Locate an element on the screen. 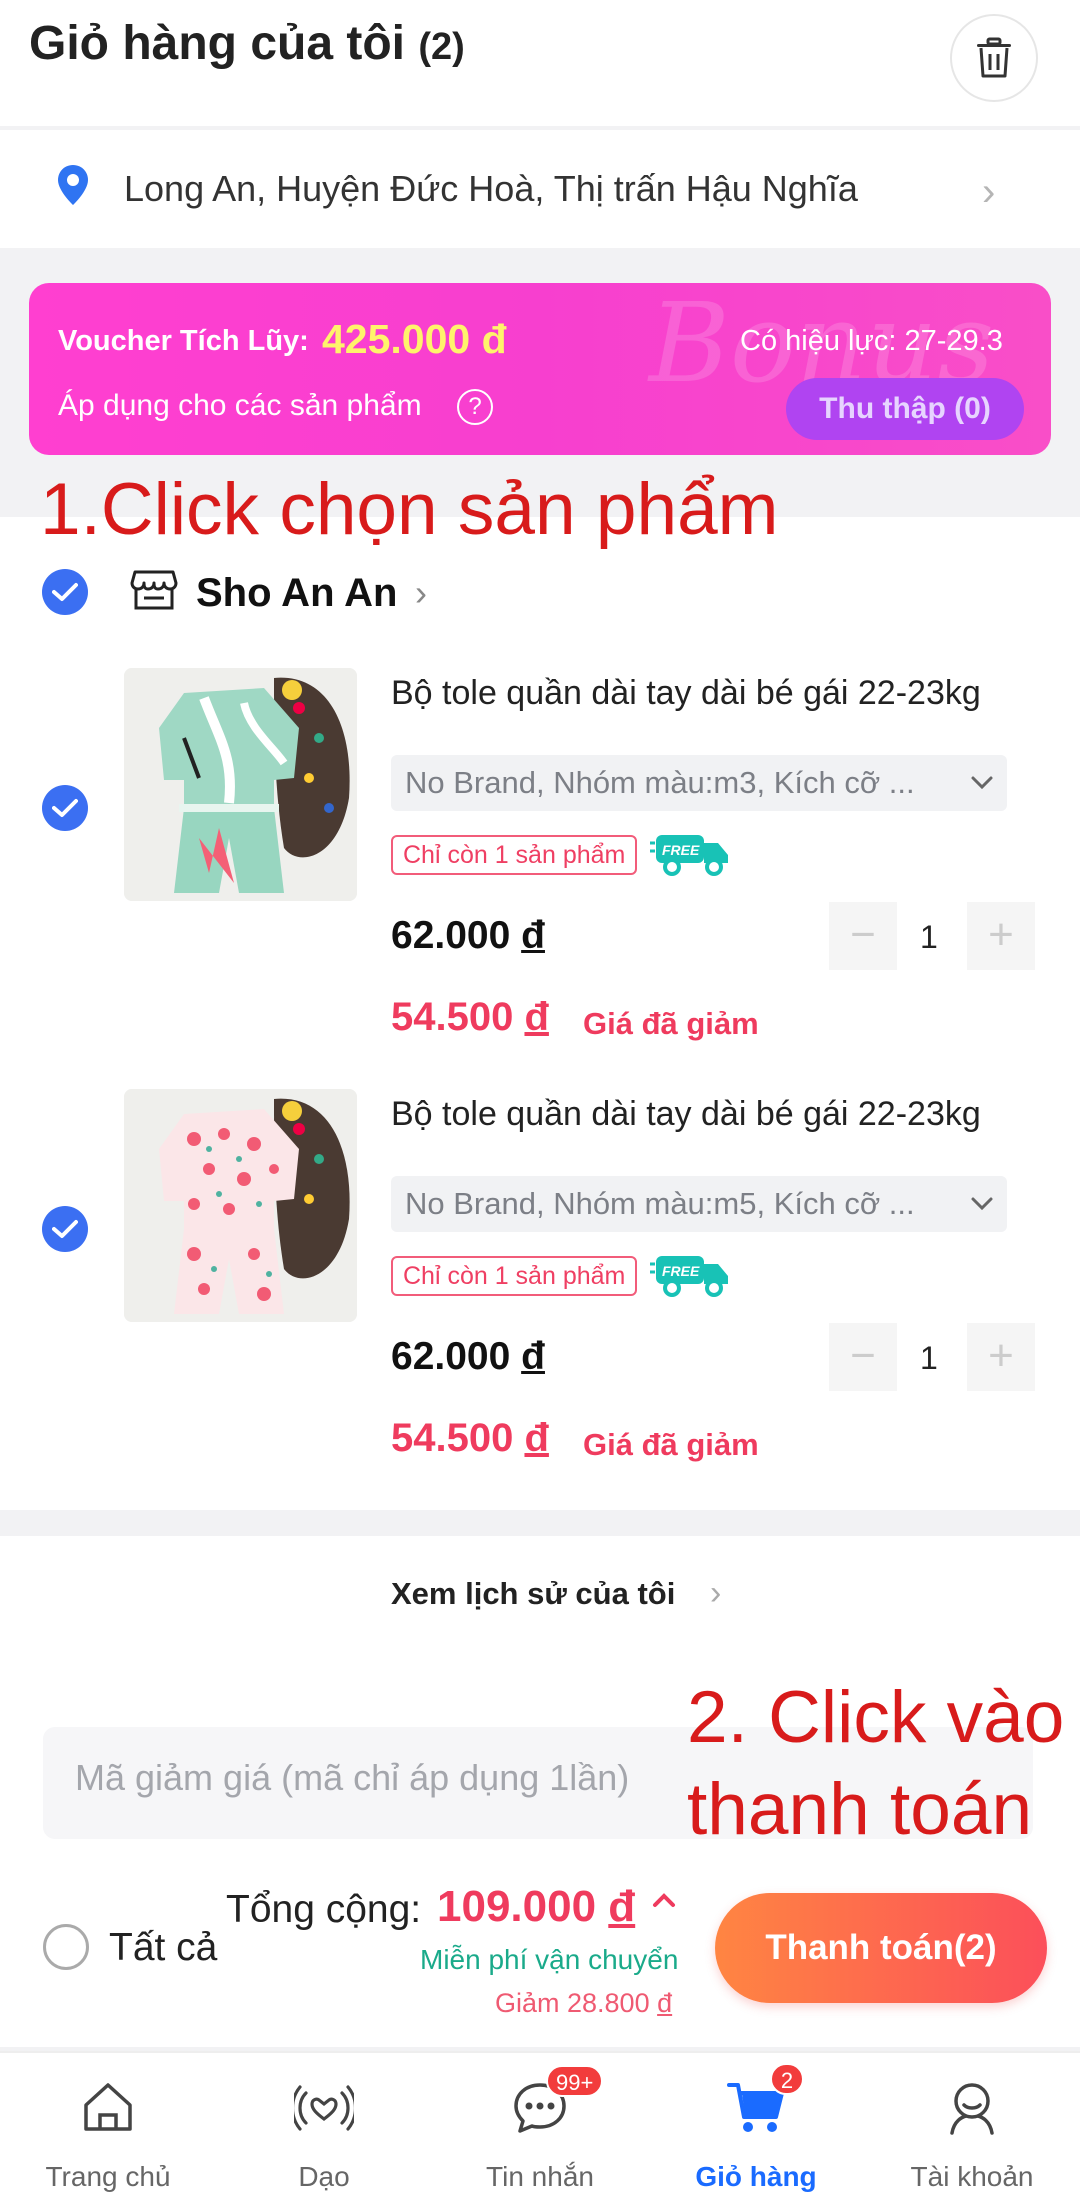  trash-icon is located at coordinates (994, 57).